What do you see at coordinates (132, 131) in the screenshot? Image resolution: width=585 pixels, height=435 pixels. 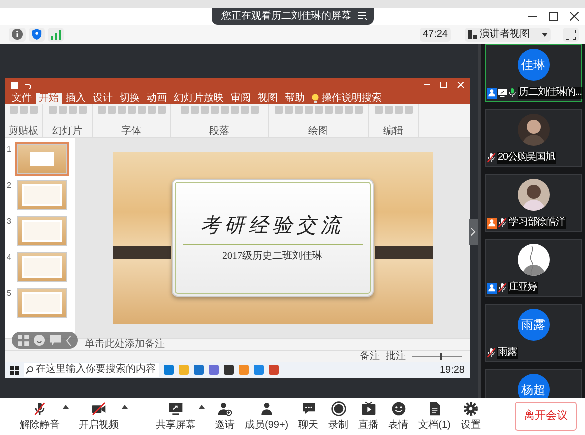 I see `ribbon-group-label: 字体` at bounding box center [132, 131].